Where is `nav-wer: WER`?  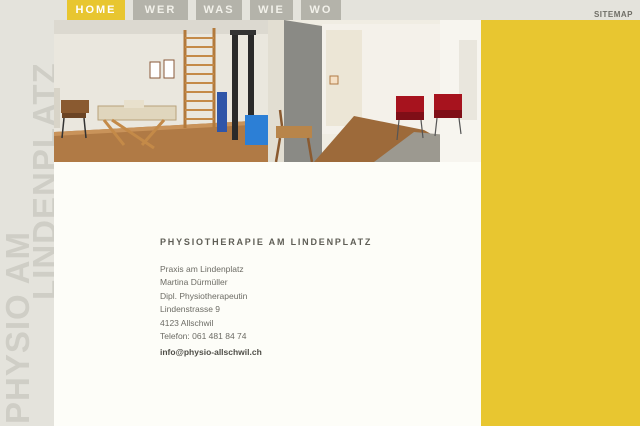 nav-wer: WER is located at coordinates (160, 10).